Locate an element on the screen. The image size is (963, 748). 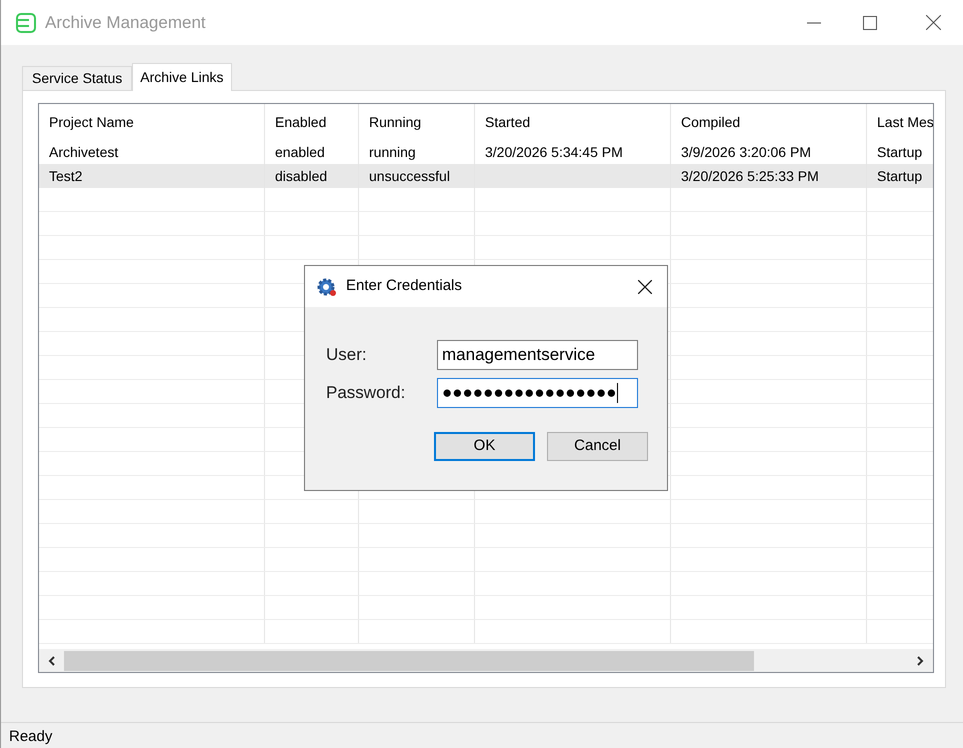
input-field: ●●●●●●●●●●●●●●●●● is located at coordinates (537, 393).